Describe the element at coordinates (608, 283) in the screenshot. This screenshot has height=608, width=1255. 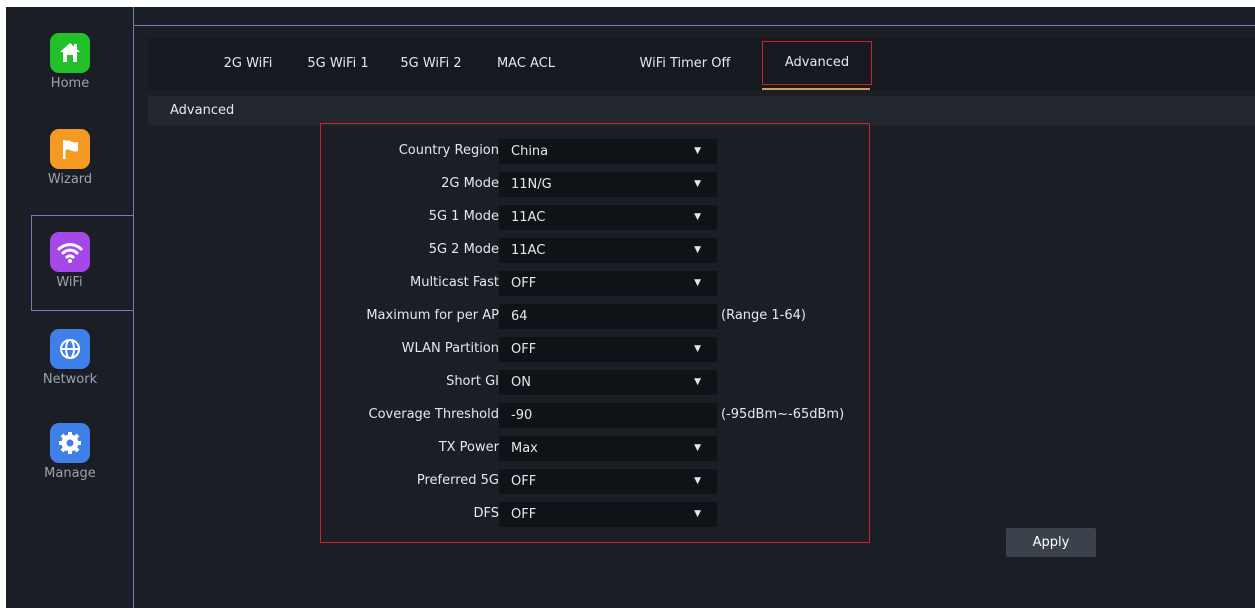
I see `multicast-fast-select: OFF ▼` at that location.